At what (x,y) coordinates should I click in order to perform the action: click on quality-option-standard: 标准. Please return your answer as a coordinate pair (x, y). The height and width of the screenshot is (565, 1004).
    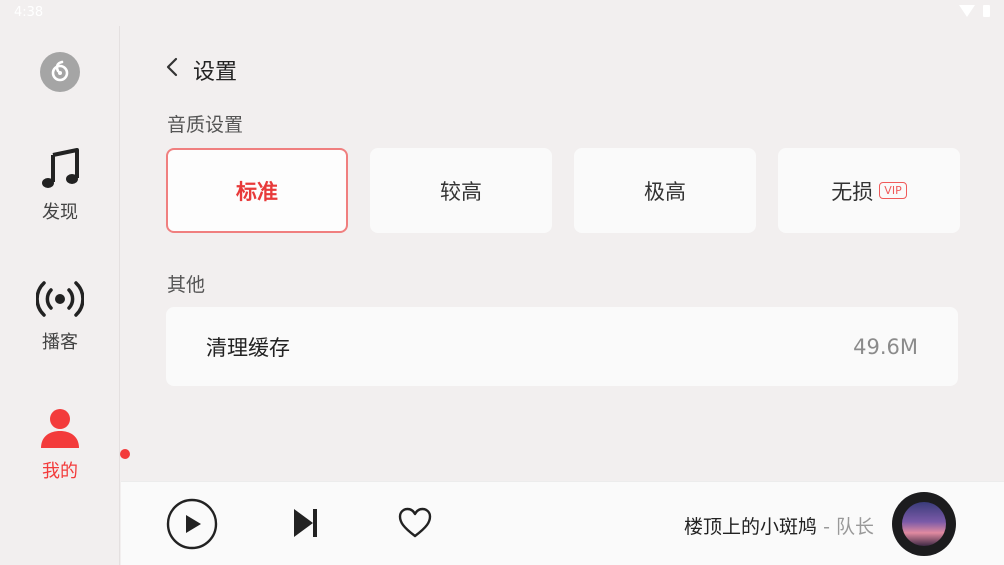
    Looking at the image, I should click on (257, 190).